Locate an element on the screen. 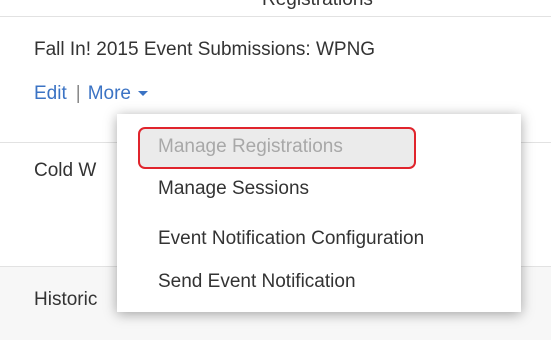  edit-link: Edit is located at coordinates (50, 93).